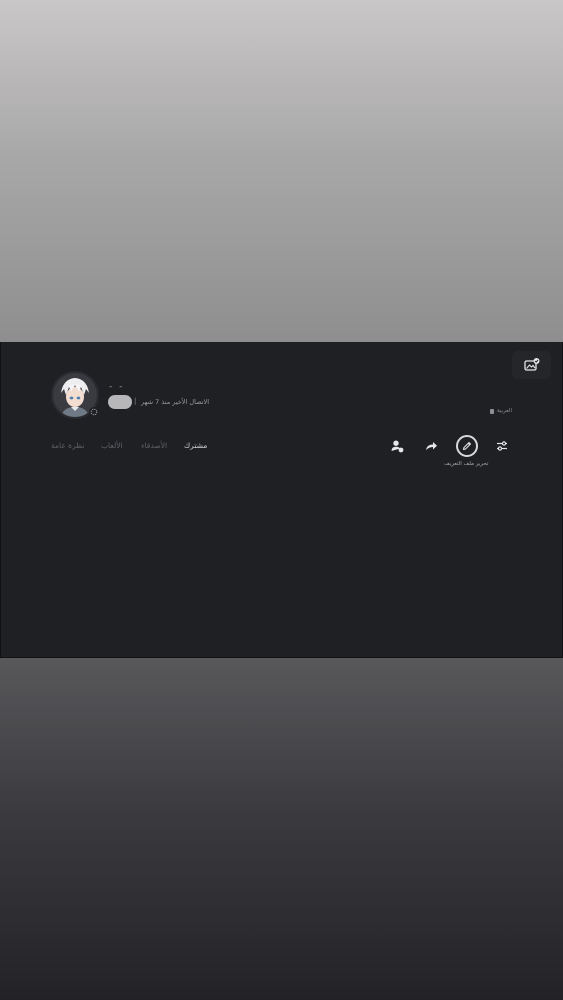 Image resolution: width=563 pixels, height=1000 pixels. What do you see at coordinates (195, 445) in the screenshot?
I see `tab-shared: مشترك` at bounding box center [195, 445].